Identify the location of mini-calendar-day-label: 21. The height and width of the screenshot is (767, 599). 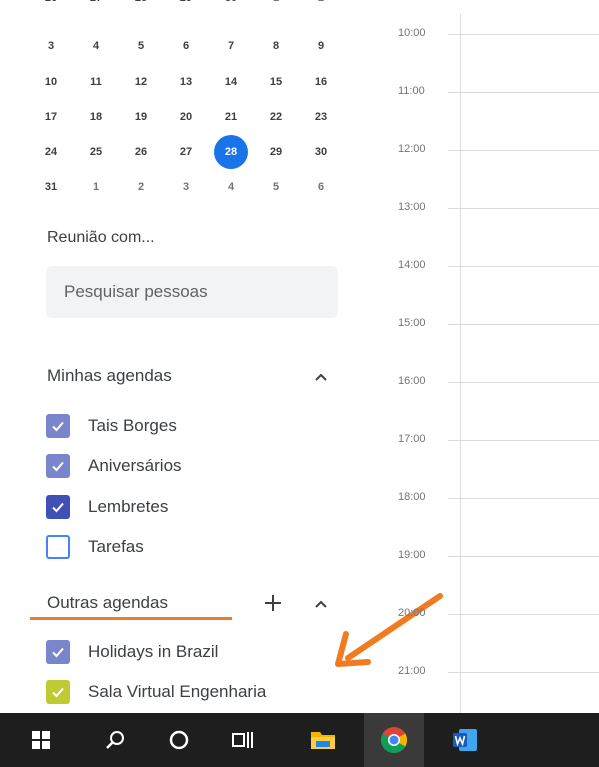
(231, 117).